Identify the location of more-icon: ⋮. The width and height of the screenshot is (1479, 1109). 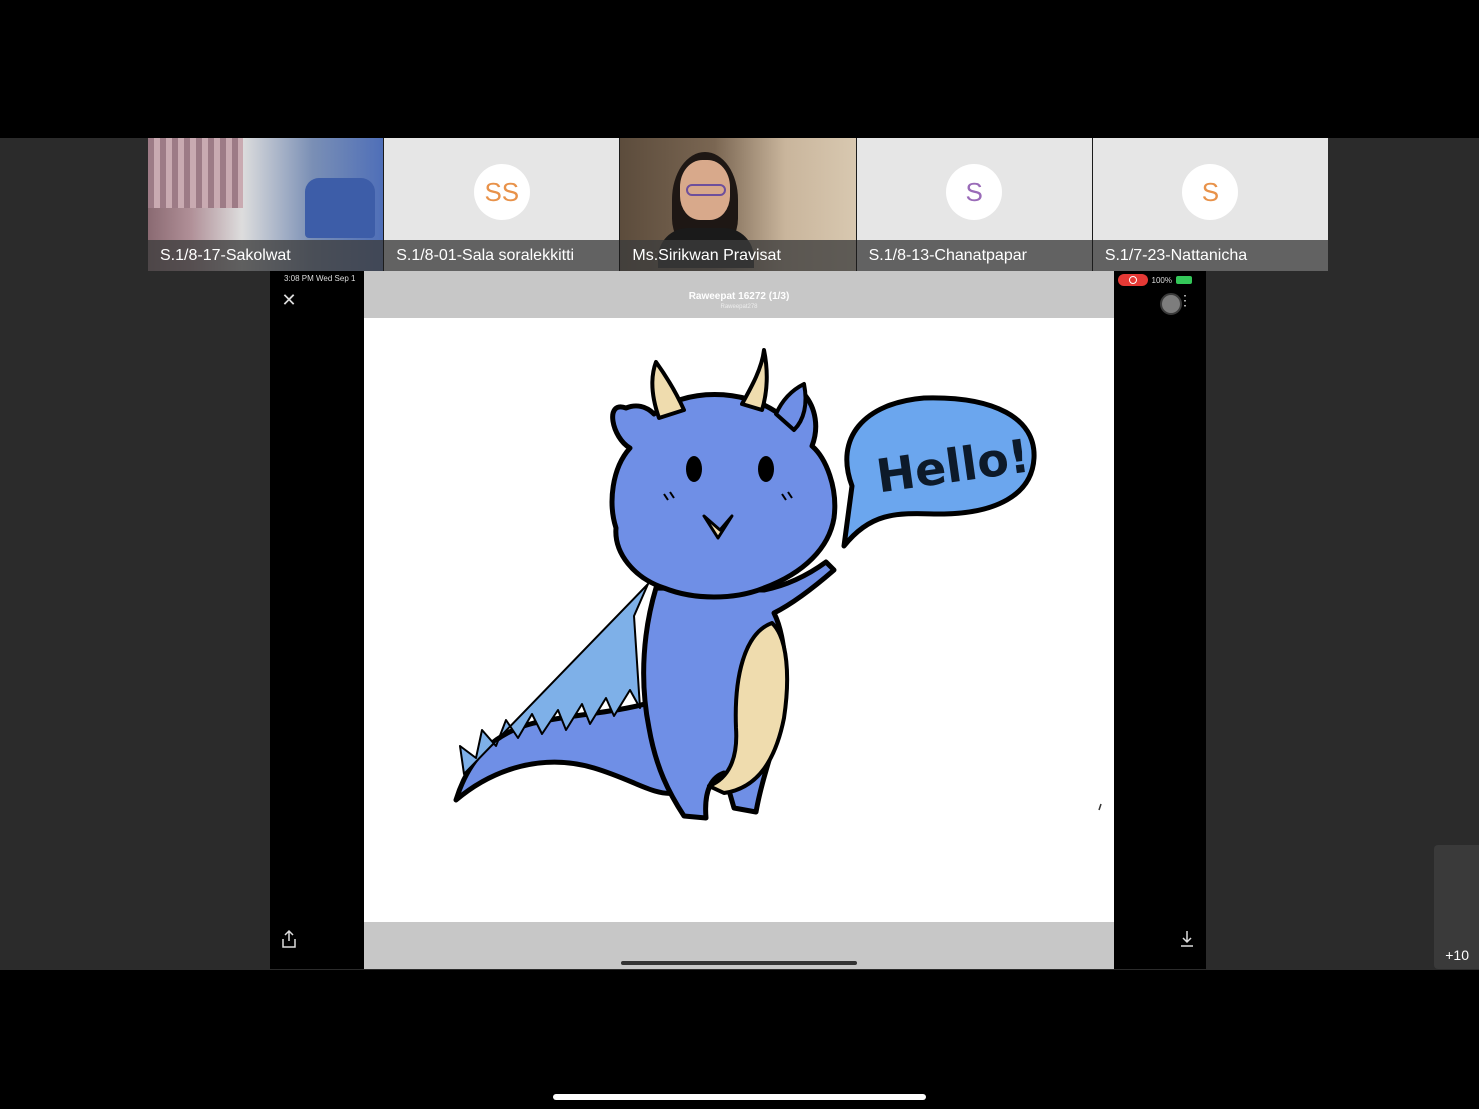
(1185, 300).